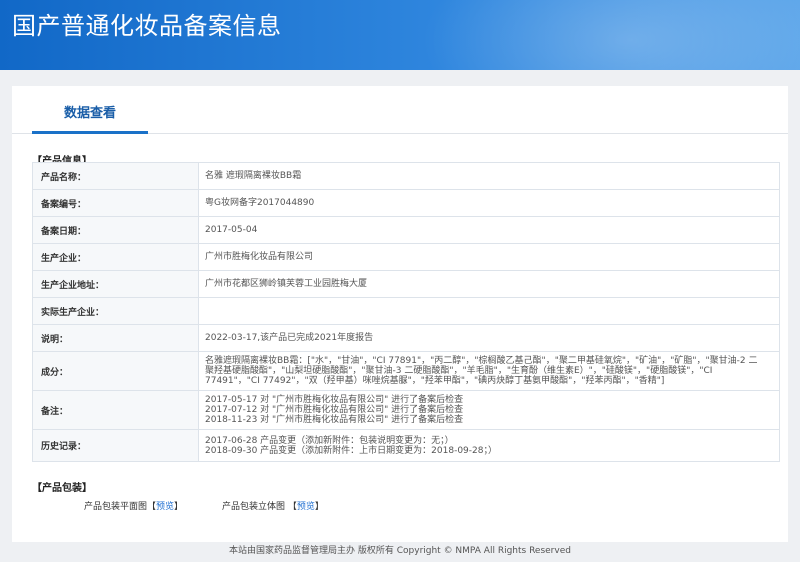 The width and height of the screenshot is (800, 562). I want to click on row-label: 说明：, so click(115, 338).